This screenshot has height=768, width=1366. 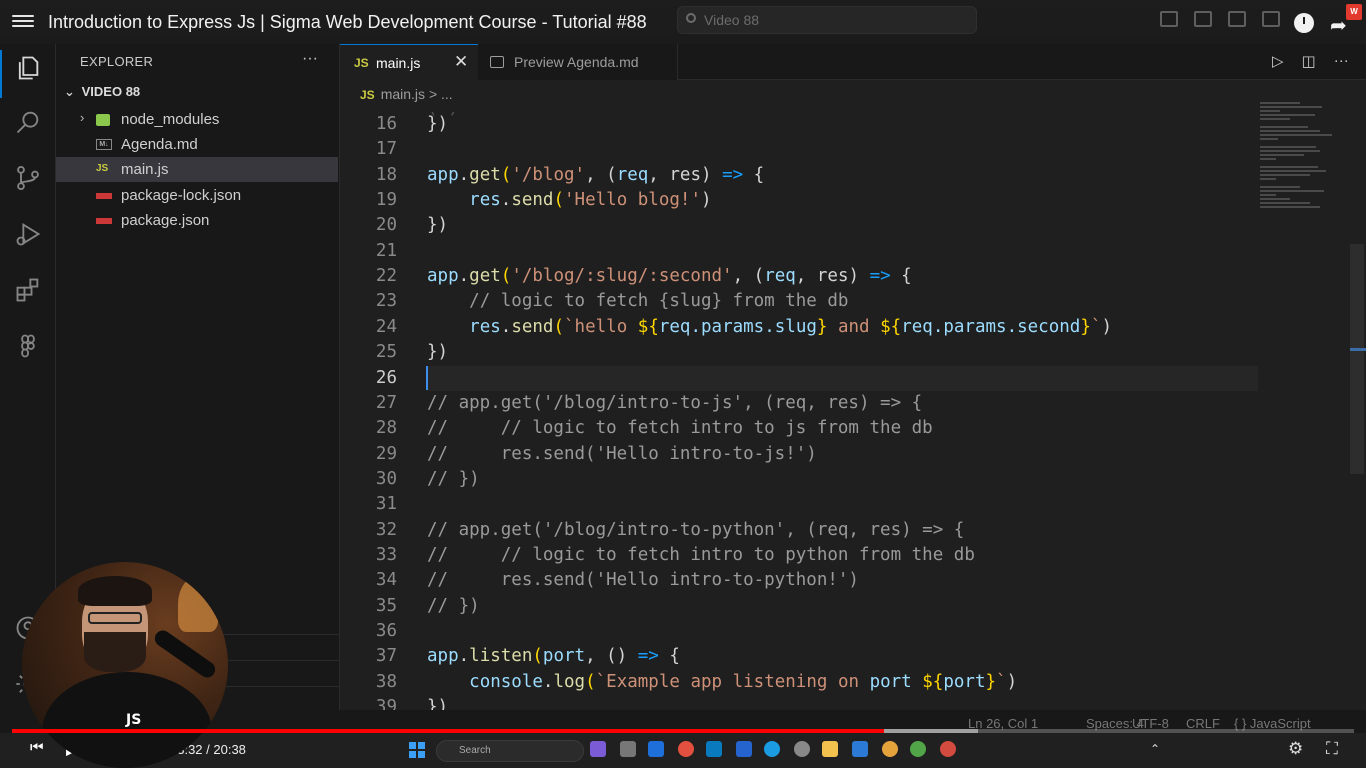 What do you see at coordinates (1305, 177) in the screenshot?
I see `minimap` at bounding box center [1305, 177].